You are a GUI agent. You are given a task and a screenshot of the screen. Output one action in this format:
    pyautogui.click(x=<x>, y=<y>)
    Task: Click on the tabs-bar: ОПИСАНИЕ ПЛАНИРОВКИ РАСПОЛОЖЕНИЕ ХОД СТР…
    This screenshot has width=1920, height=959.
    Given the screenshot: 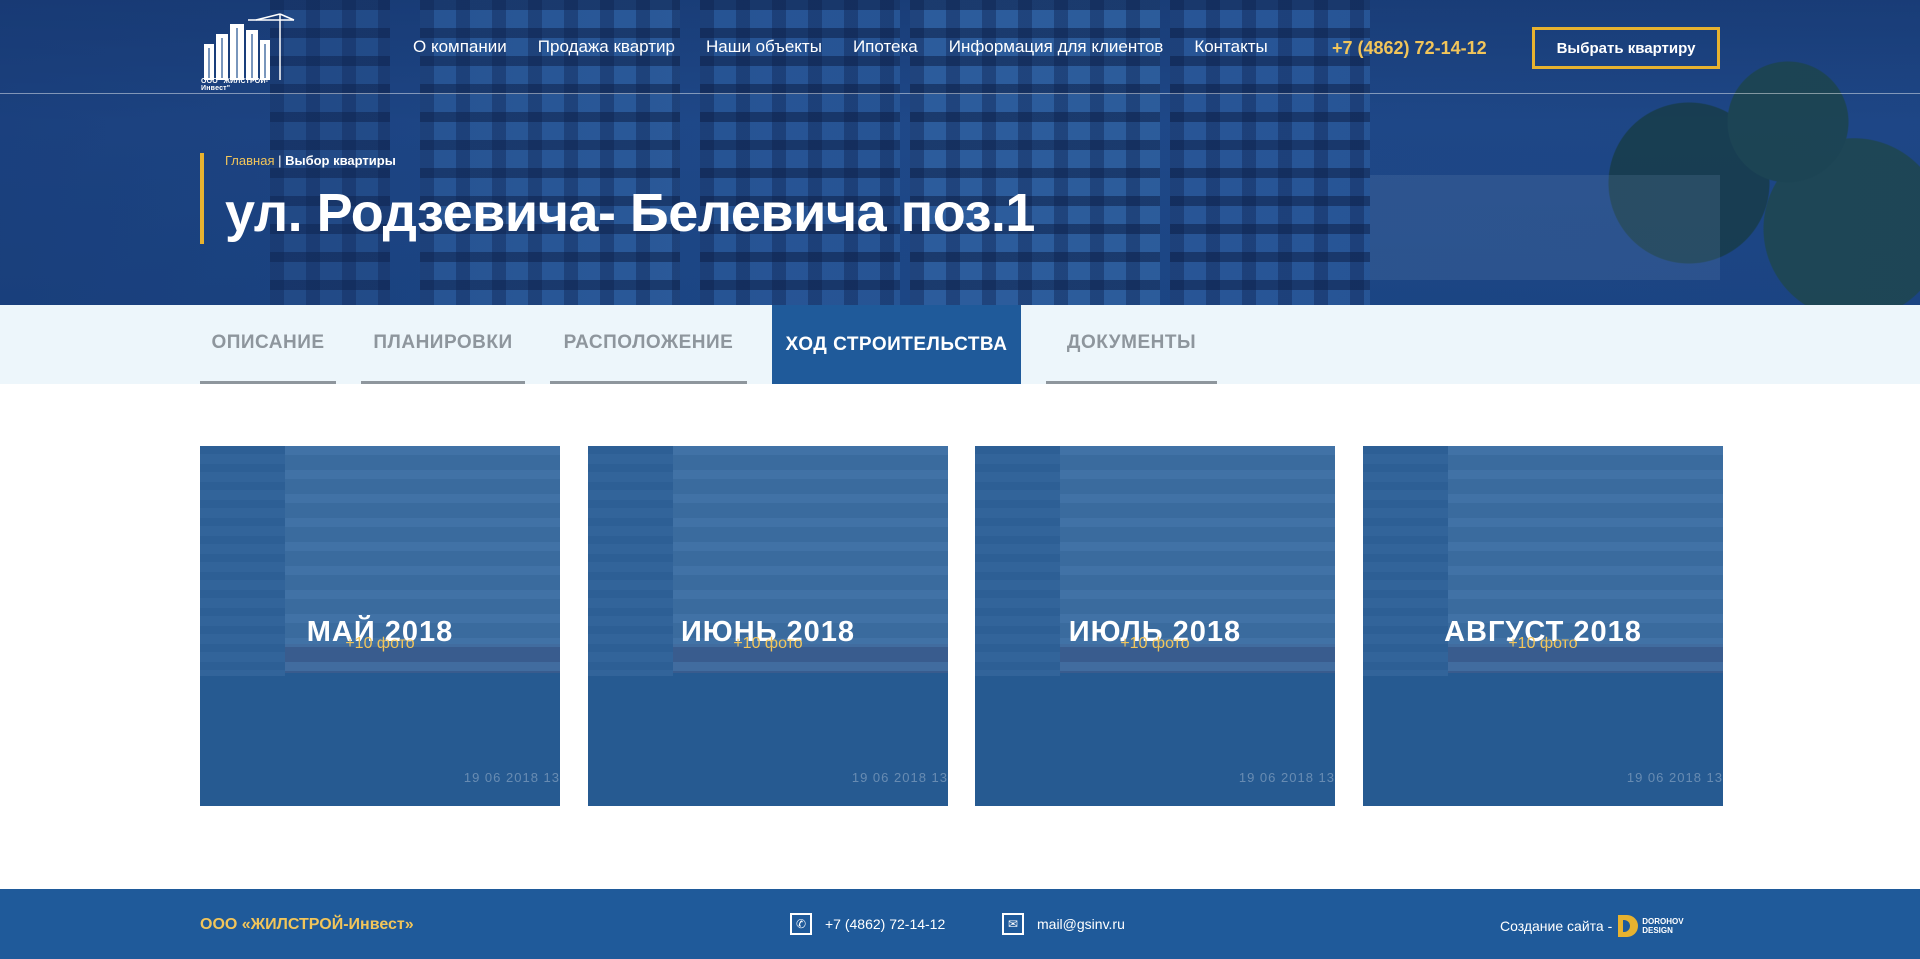 What is the action you would take?
    pyautogui.click(x=960, y=344)
    